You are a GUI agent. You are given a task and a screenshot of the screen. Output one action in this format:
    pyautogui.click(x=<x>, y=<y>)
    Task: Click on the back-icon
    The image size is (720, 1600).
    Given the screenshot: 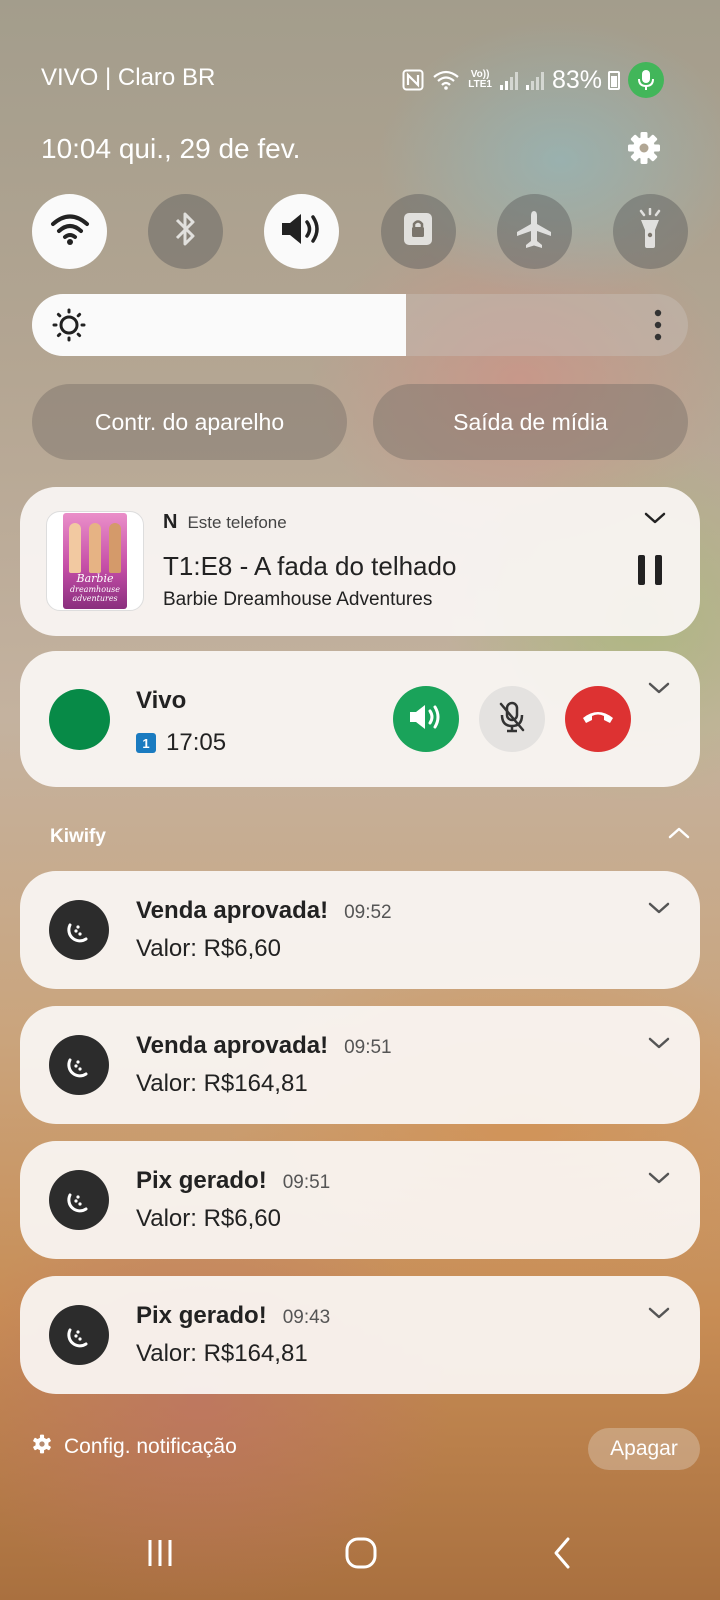 What is the action you would take?
    pyautogui.click(x=562, y=1555)
    